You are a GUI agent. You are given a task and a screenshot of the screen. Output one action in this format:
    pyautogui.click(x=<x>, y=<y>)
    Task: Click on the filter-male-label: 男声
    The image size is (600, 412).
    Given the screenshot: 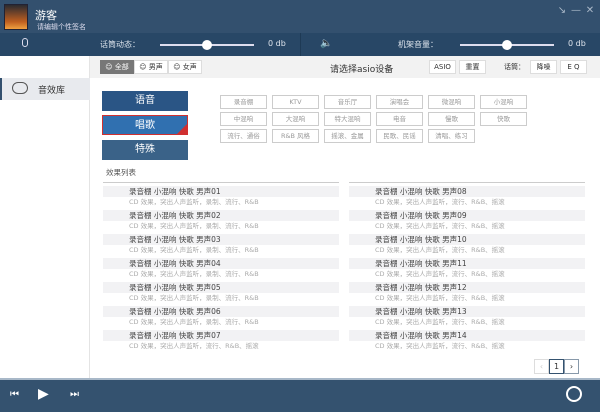 What is the action you would take?
    pyautogui.click(x=155, y=67)
    